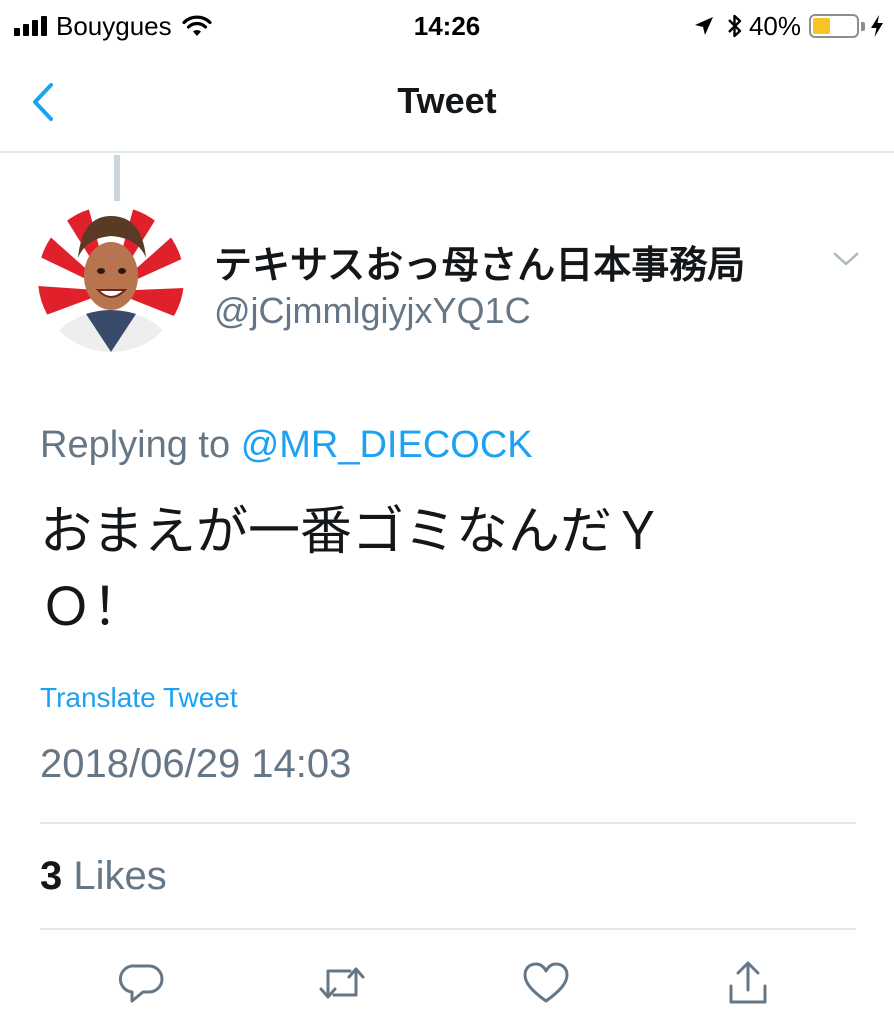 This screenshot has height=1024, width=894. What do you see at coordinates (447, 983) in the screenshot?
I see `action-bar` at bounding box center [447, 983].